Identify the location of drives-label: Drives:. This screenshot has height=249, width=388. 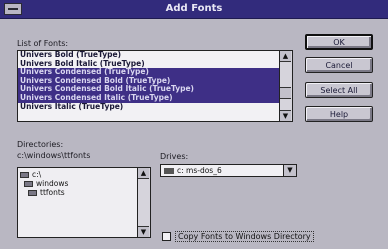
(174, 156).